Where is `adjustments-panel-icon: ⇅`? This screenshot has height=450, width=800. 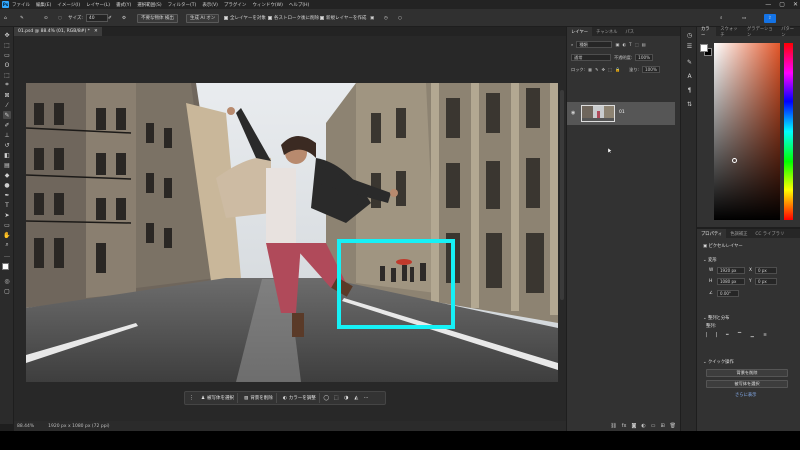 adjustments-panel-icon: ⇅ is located at coordinates (689, 104).